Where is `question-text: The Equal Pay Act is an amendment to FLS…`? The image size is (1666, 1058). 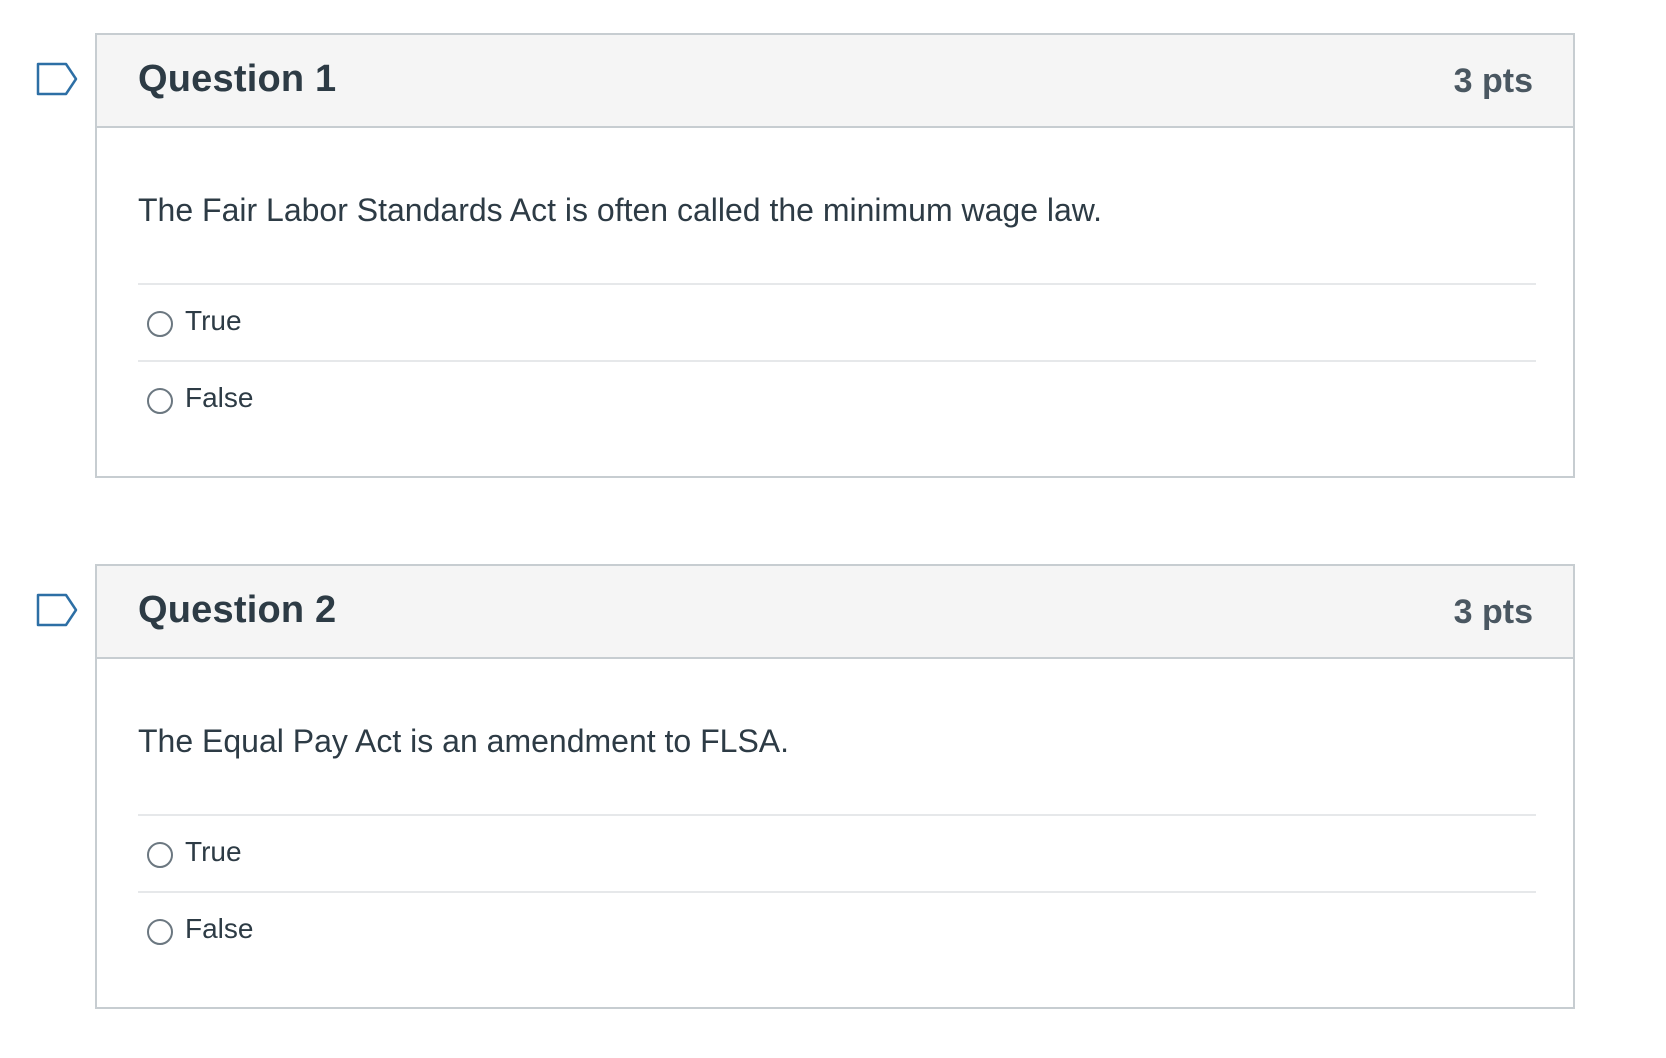
question-text: The Equal Pay Act is an amendment to FLS… is located at coordinates (464, 741).